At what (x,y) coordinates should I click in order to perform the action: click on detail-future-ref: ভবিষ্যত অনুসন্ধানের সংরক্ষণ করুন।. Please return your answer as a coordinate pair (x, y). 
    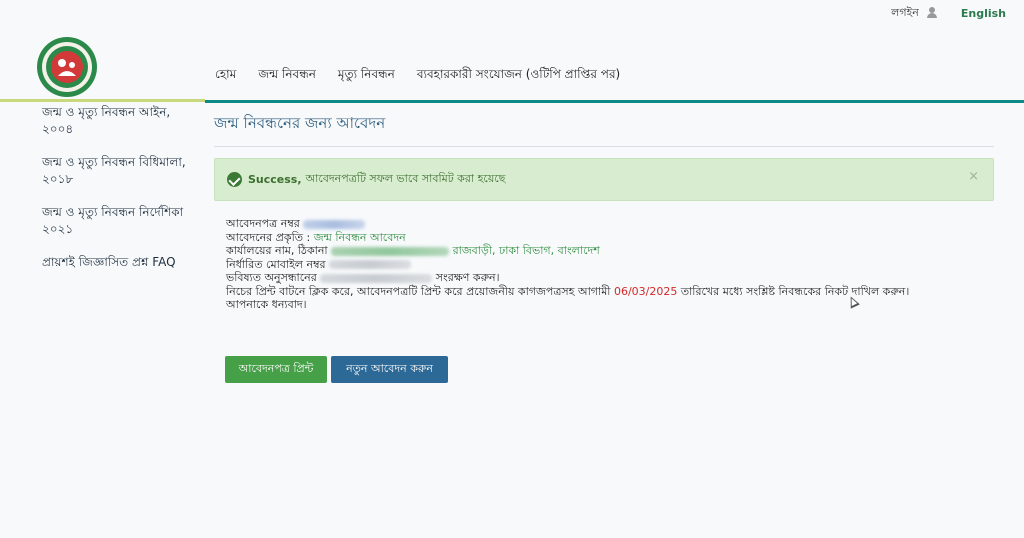
    Looking at the image, I should click on (610, 278).